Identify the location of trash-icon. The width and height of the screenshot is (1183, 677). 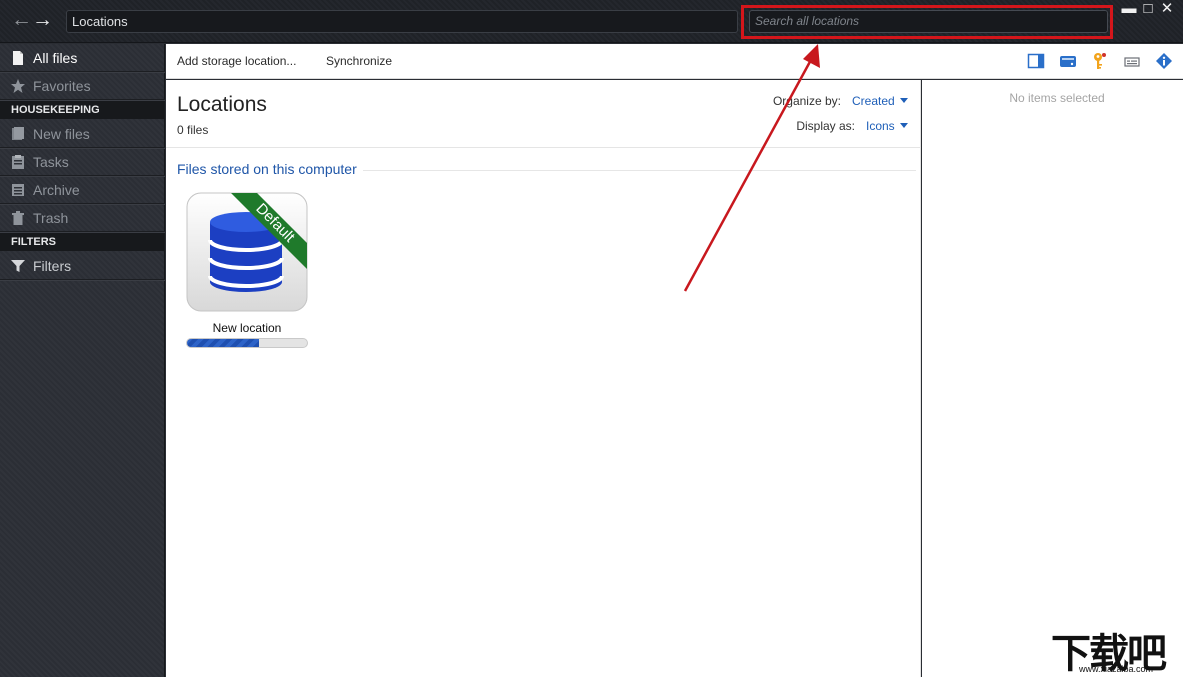
(18, 218).